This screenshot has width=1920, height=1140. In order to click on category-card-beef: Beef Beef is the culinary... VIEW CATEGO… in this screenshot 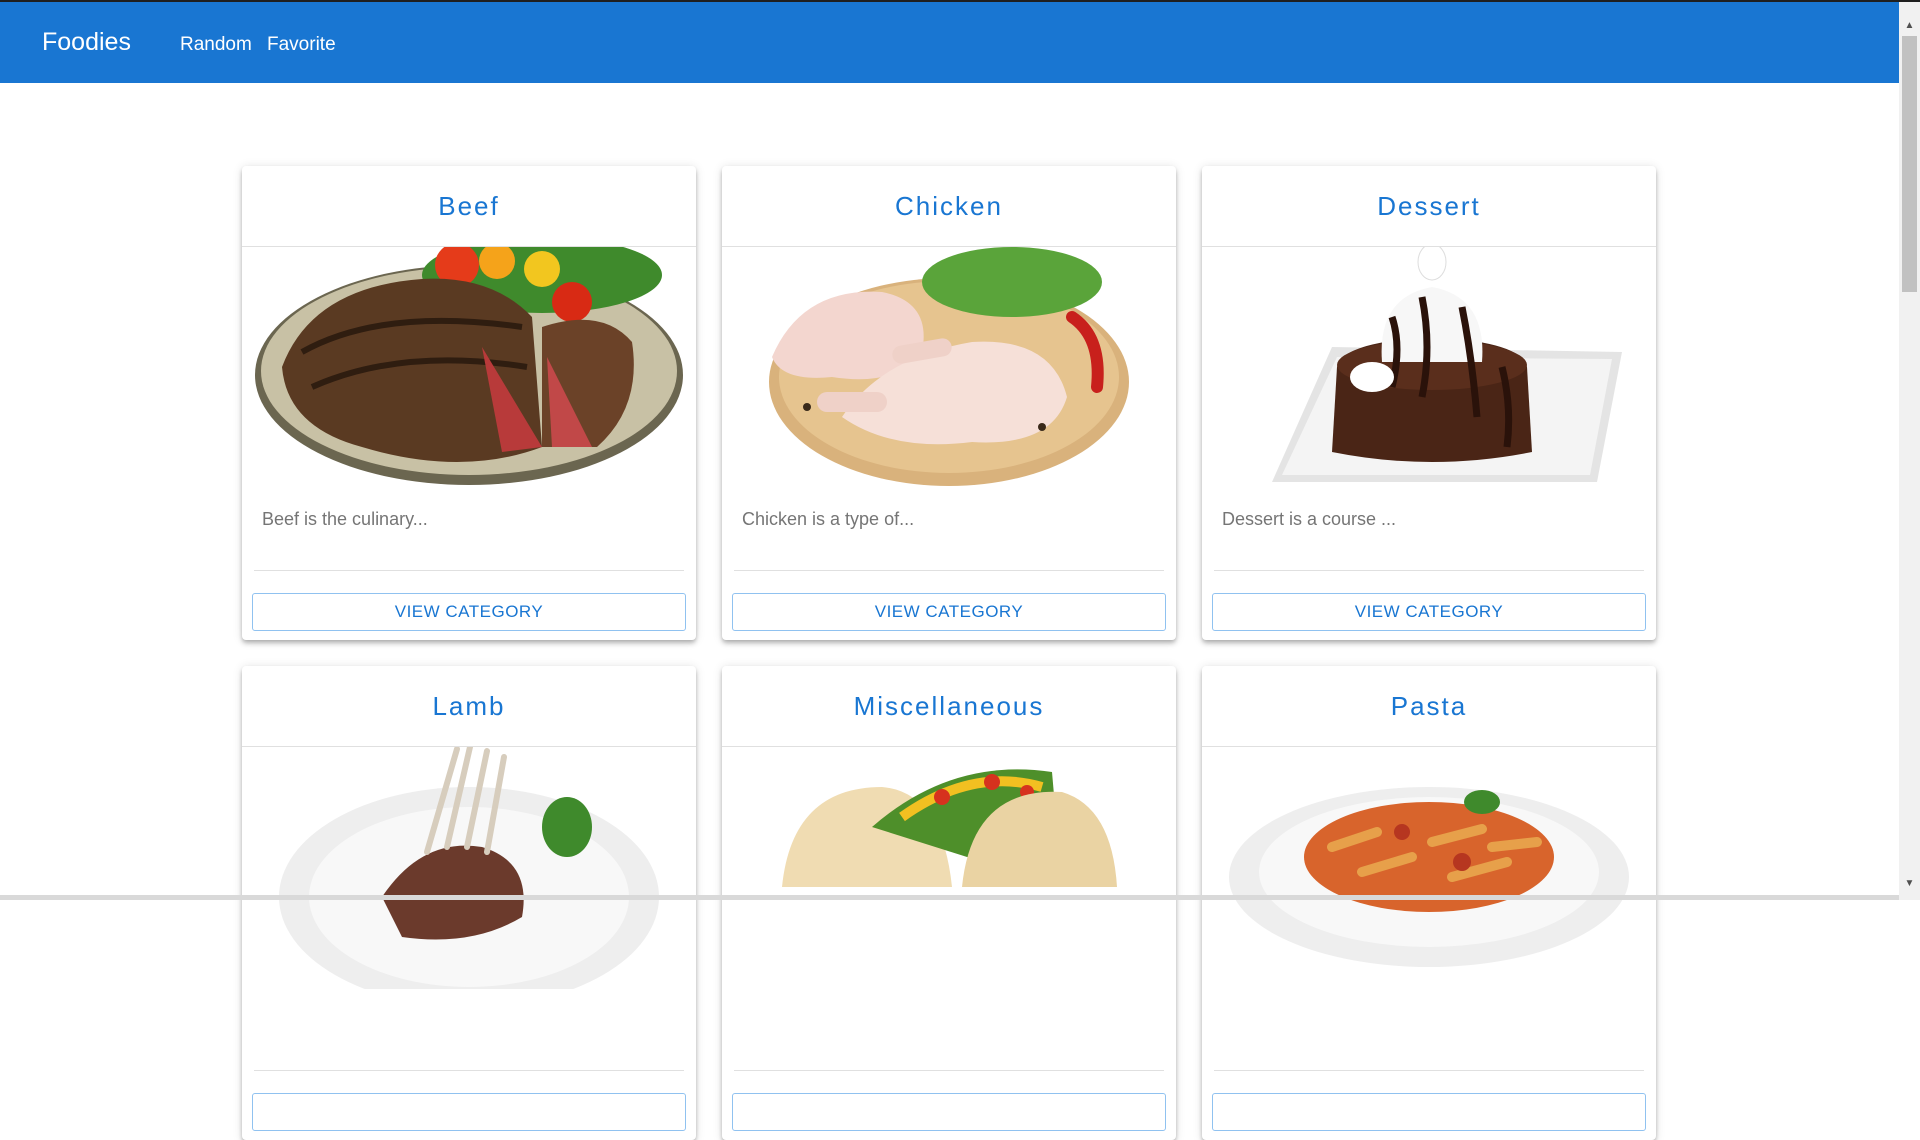, I will do `click(469, 403)`.